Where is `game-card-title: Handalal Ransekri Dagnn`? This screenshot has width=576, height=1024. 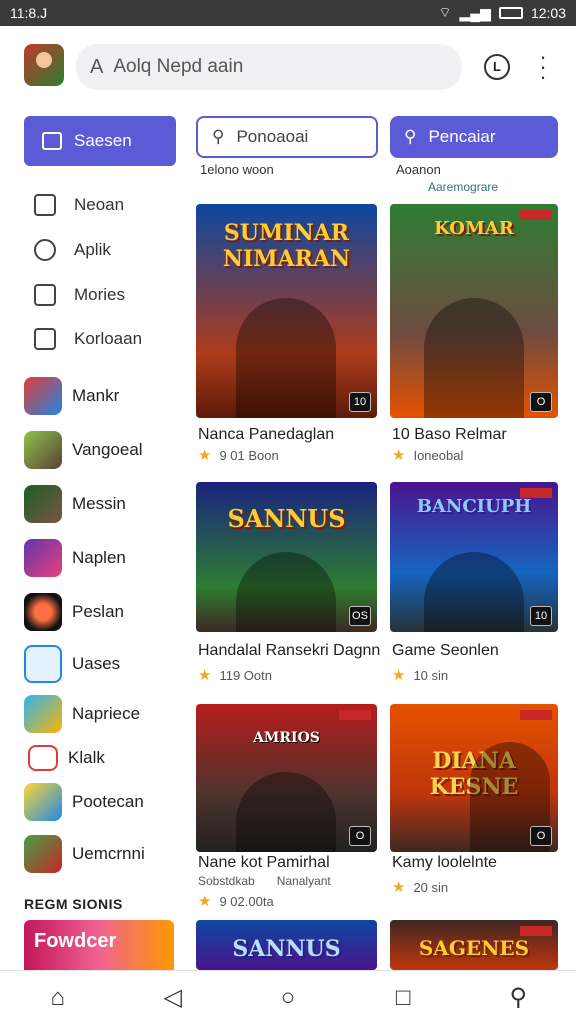
game-card-title: Handalal Ransekri Dagnn is located at coordinates (289, 651).